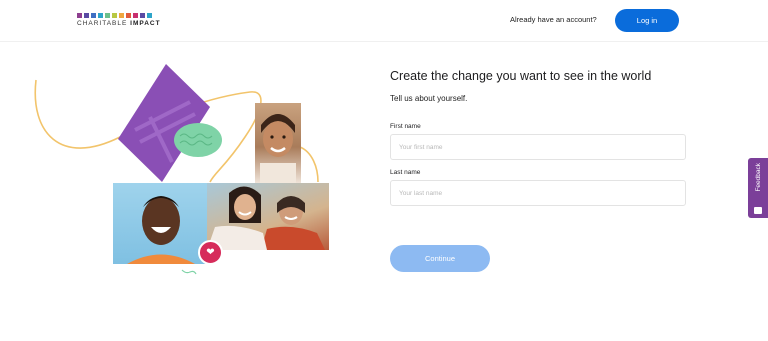 This screenshot has height=341, width=768. I want to click on first-name-label: First name, so click(405, 126).